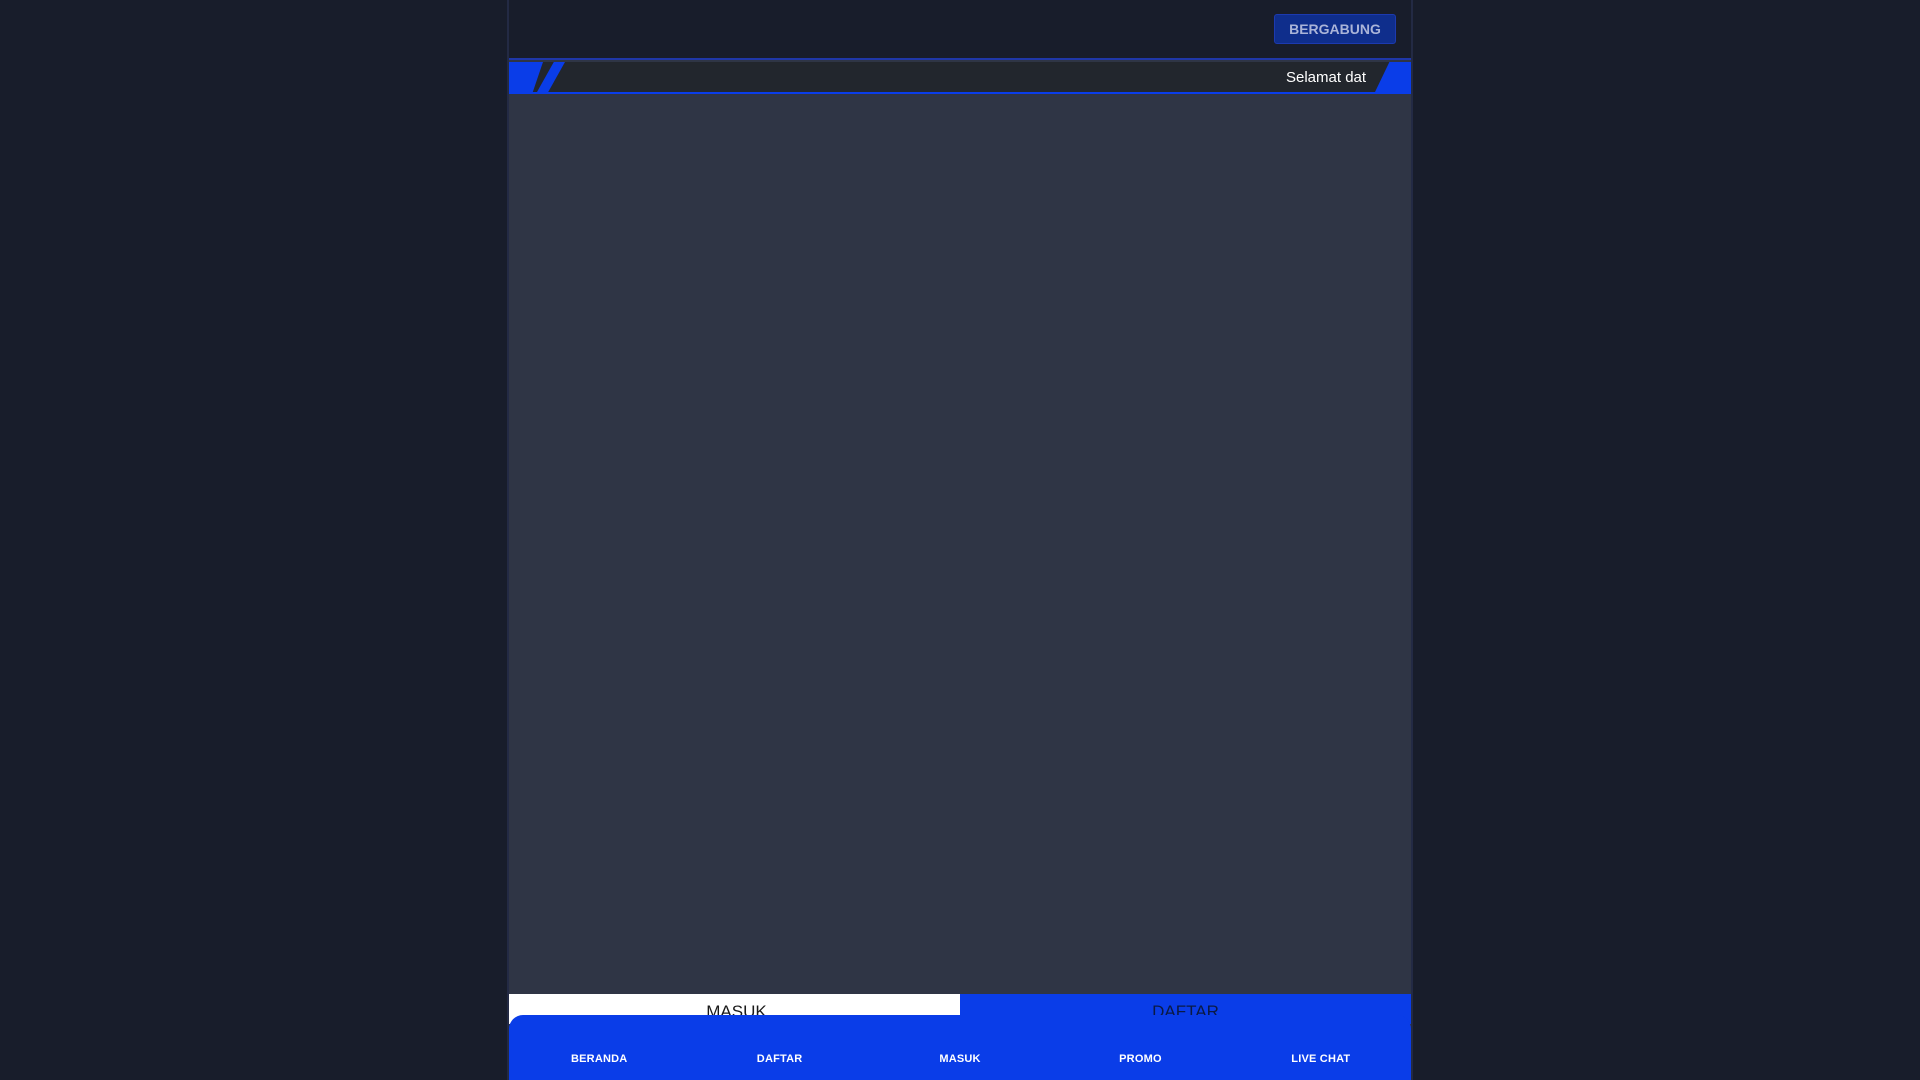 Image resolution: width=1920 pixels, height=1080 pixels. What do you see at coordinates (960, 1059) in the screenshot?
I see `nav-label: MASUK` at bounding box center [960, 1059].